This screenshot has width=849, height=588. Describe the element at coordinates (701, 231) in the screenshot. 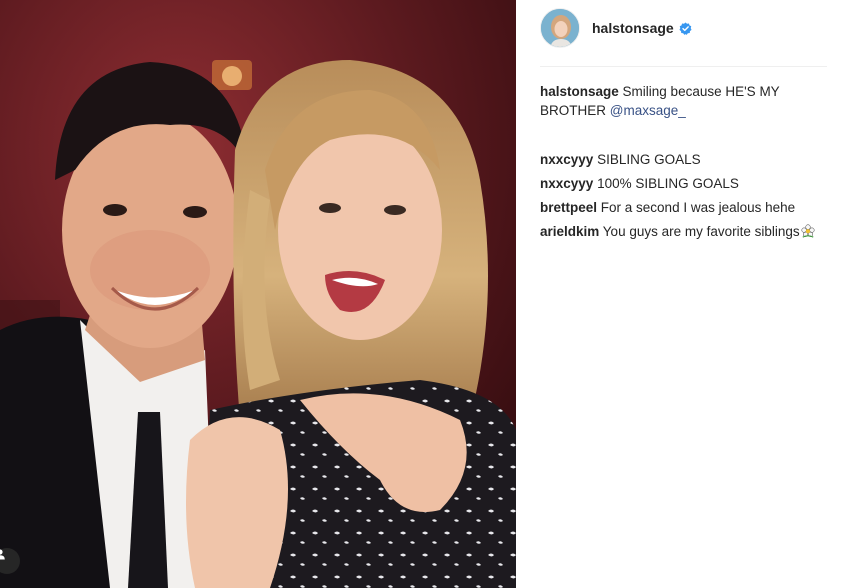

I see `comment-text: You guys are my favorite siblings` at that location.